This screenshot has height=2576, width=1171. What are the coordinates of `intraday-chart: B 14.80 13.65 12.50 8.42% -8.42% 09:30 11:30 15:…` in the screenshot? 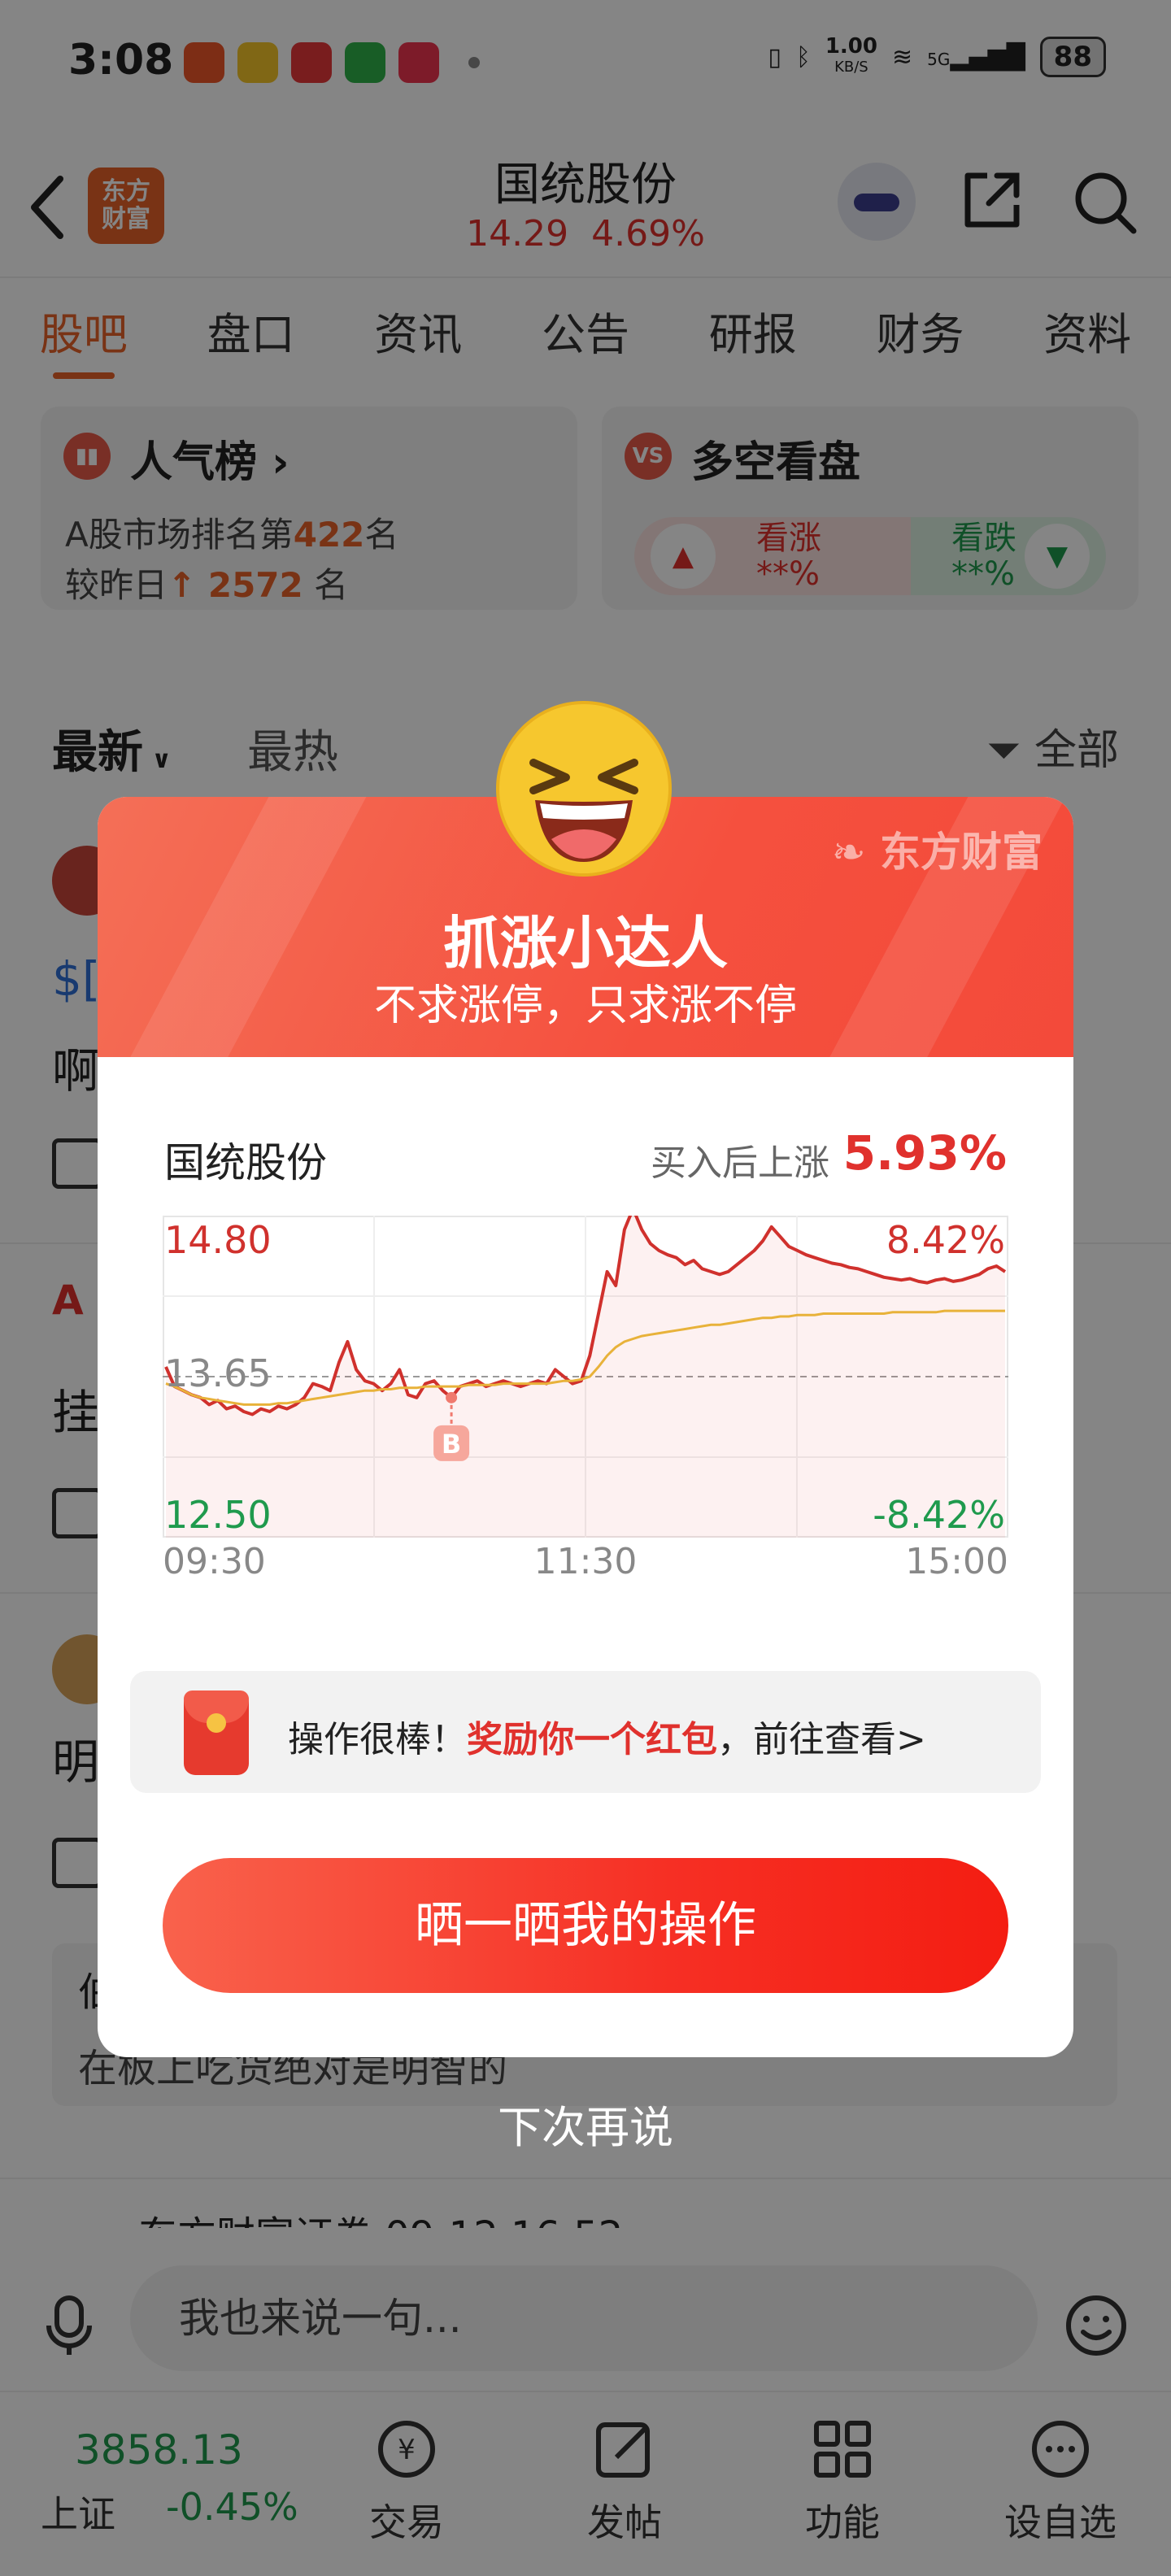 It's located at (585, 1403).